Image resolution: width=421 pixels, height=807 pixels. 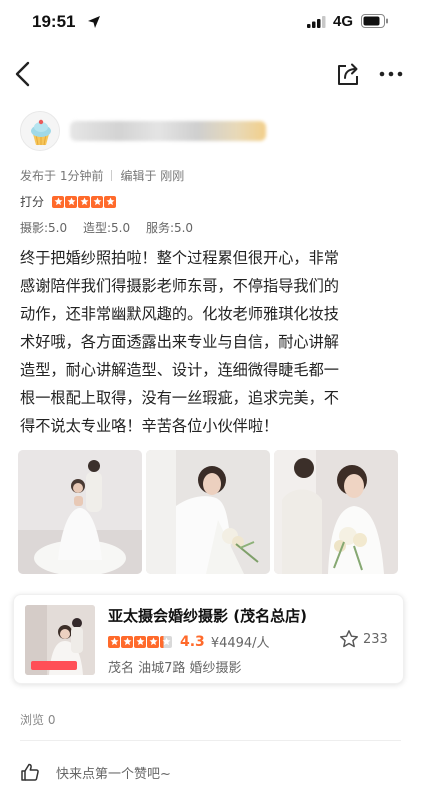 What do you see at coordinates (106, 228) in the screenshot?
I see `sub-score-styling: 造型:5.0` at bounding box center [106, 228].